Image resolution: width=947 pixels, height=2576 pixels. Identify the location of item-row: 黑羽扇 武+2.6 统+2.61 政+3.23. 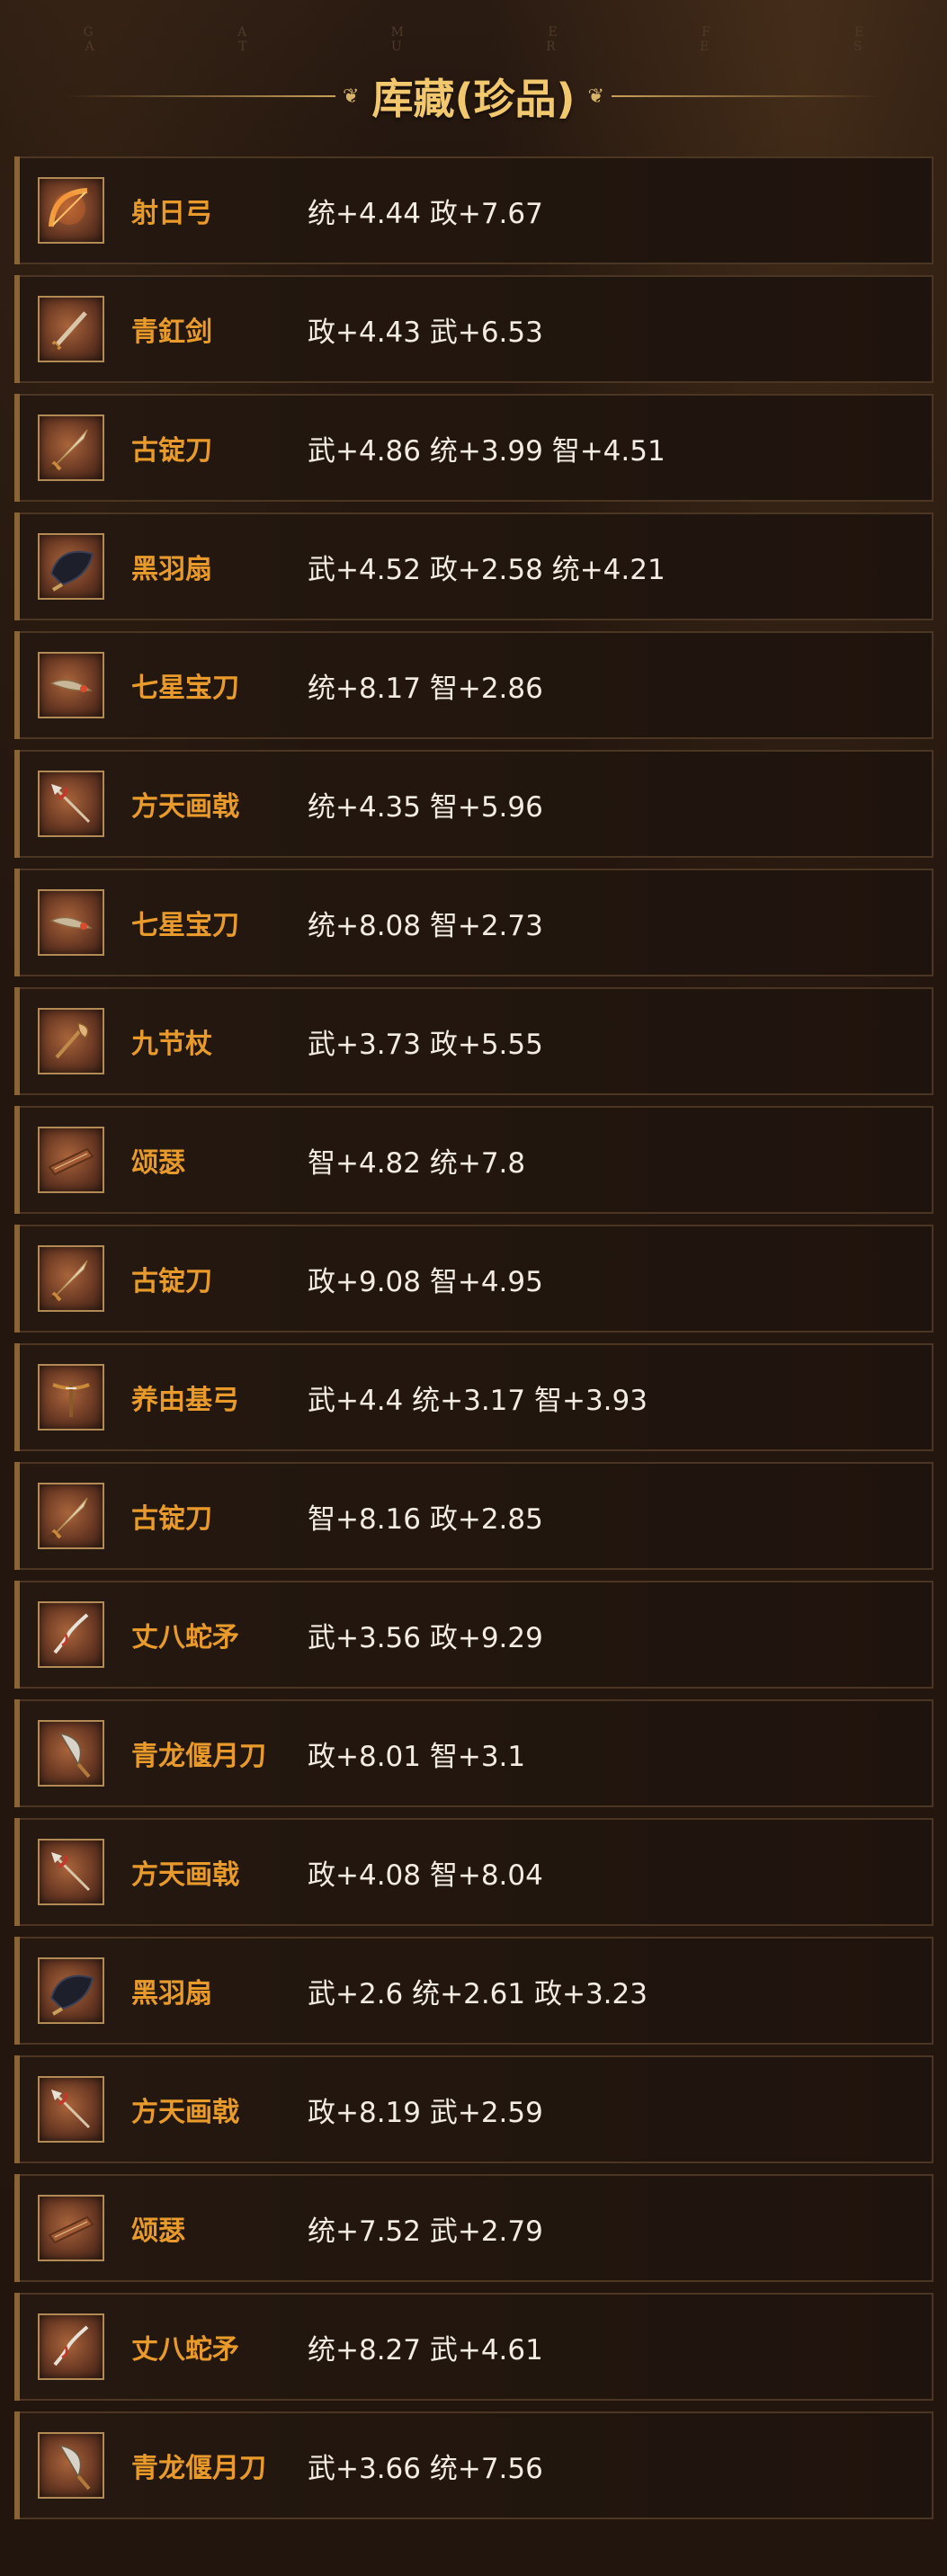
(474, 1991).